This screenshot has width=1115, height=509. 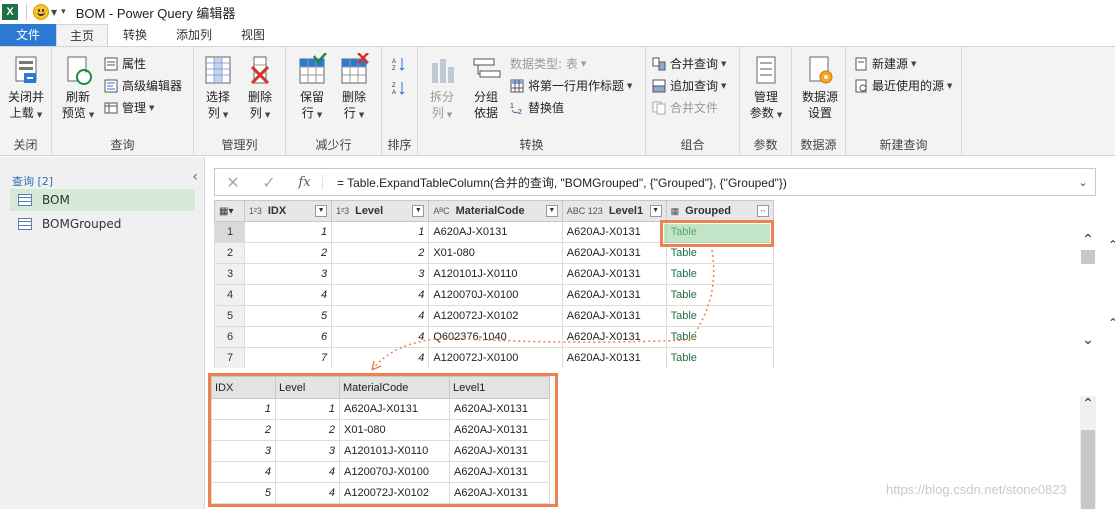 I want to click on collapse-pane-icon: ‹, so click(x=195, y=177).